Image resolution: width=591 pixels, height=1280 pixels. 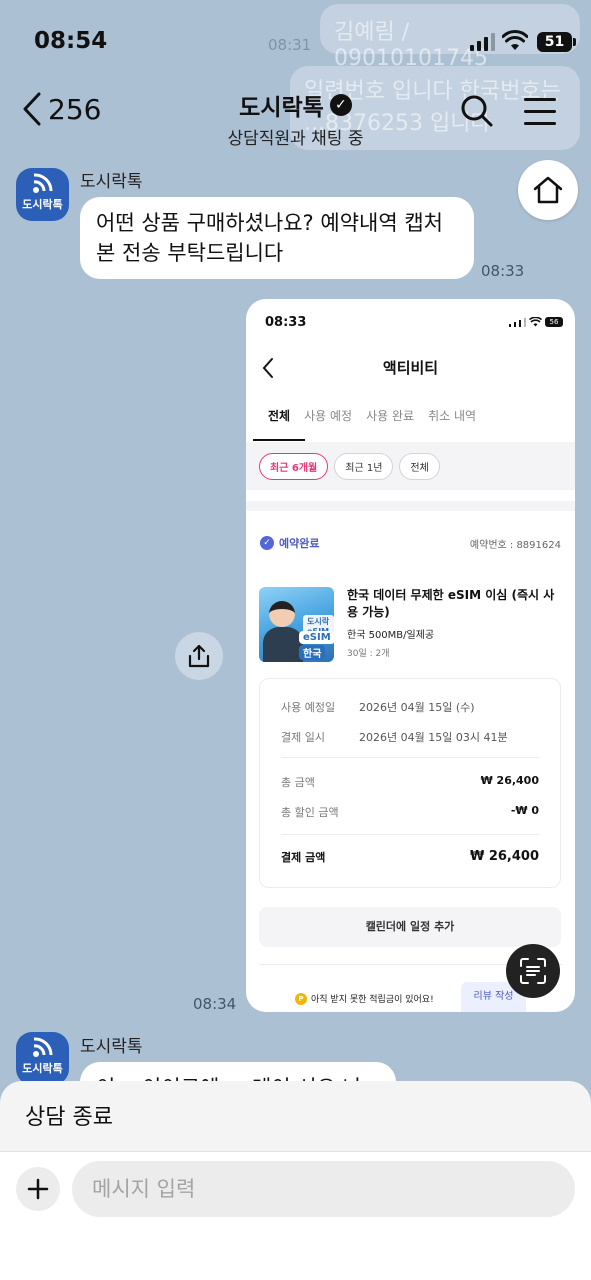 What do you see at coordinates (410, 812) in the screenshot?
I see `amount-row: 총 할인 금액 -₩ 0` at bounding box center [410, 812].